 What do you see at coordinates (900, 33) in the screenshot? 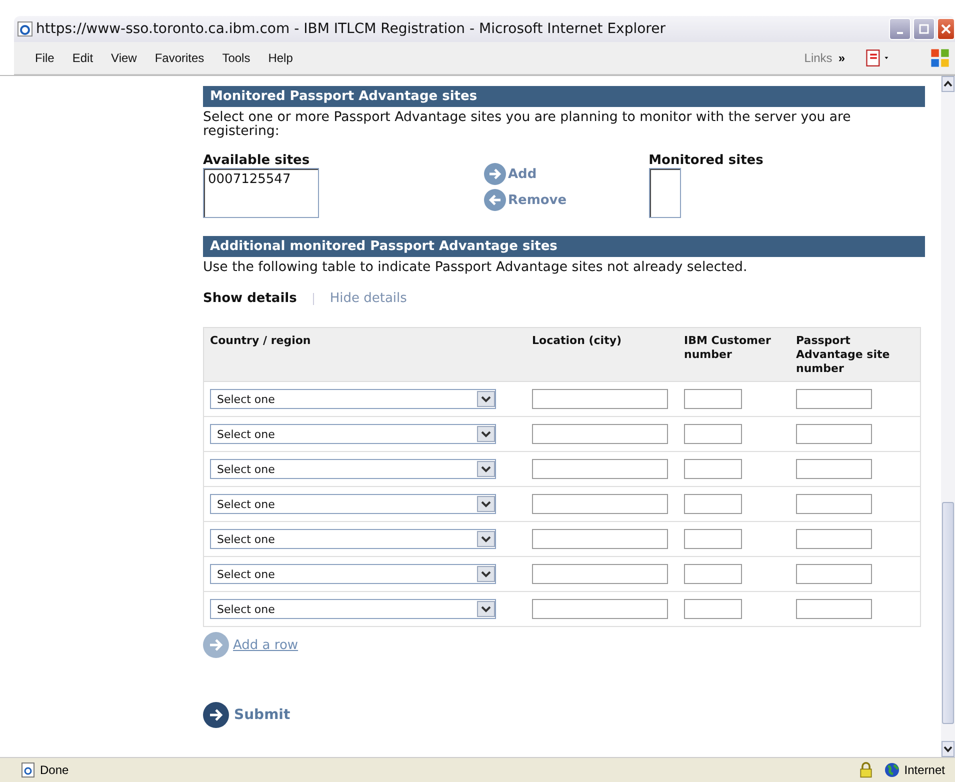
I see `minimize-icon` at bounding box center [900, 33].